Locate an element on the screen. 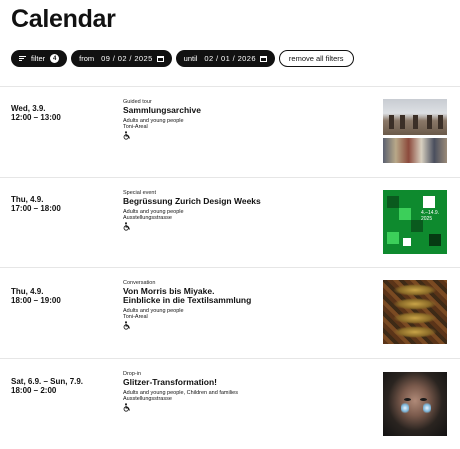 The height and width of the screenshot is (449, 460). filter-count-badge: 4 is located at coordinates (55, 58).